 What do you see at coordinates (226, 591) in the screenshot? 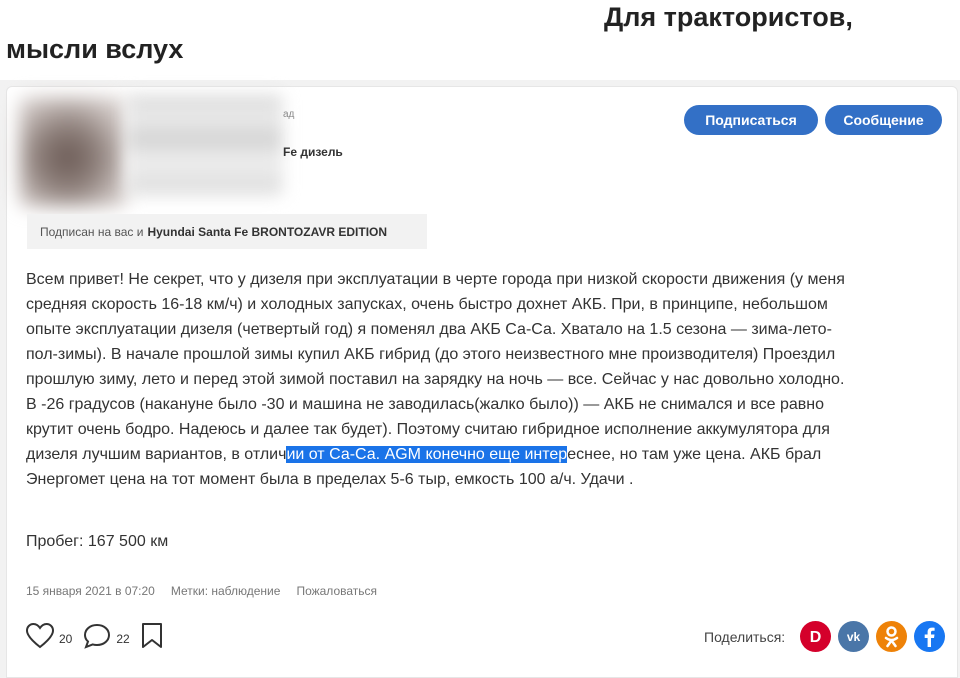
I see `post-tags: Метки: наблюдение` at bounding box center [226, 591].